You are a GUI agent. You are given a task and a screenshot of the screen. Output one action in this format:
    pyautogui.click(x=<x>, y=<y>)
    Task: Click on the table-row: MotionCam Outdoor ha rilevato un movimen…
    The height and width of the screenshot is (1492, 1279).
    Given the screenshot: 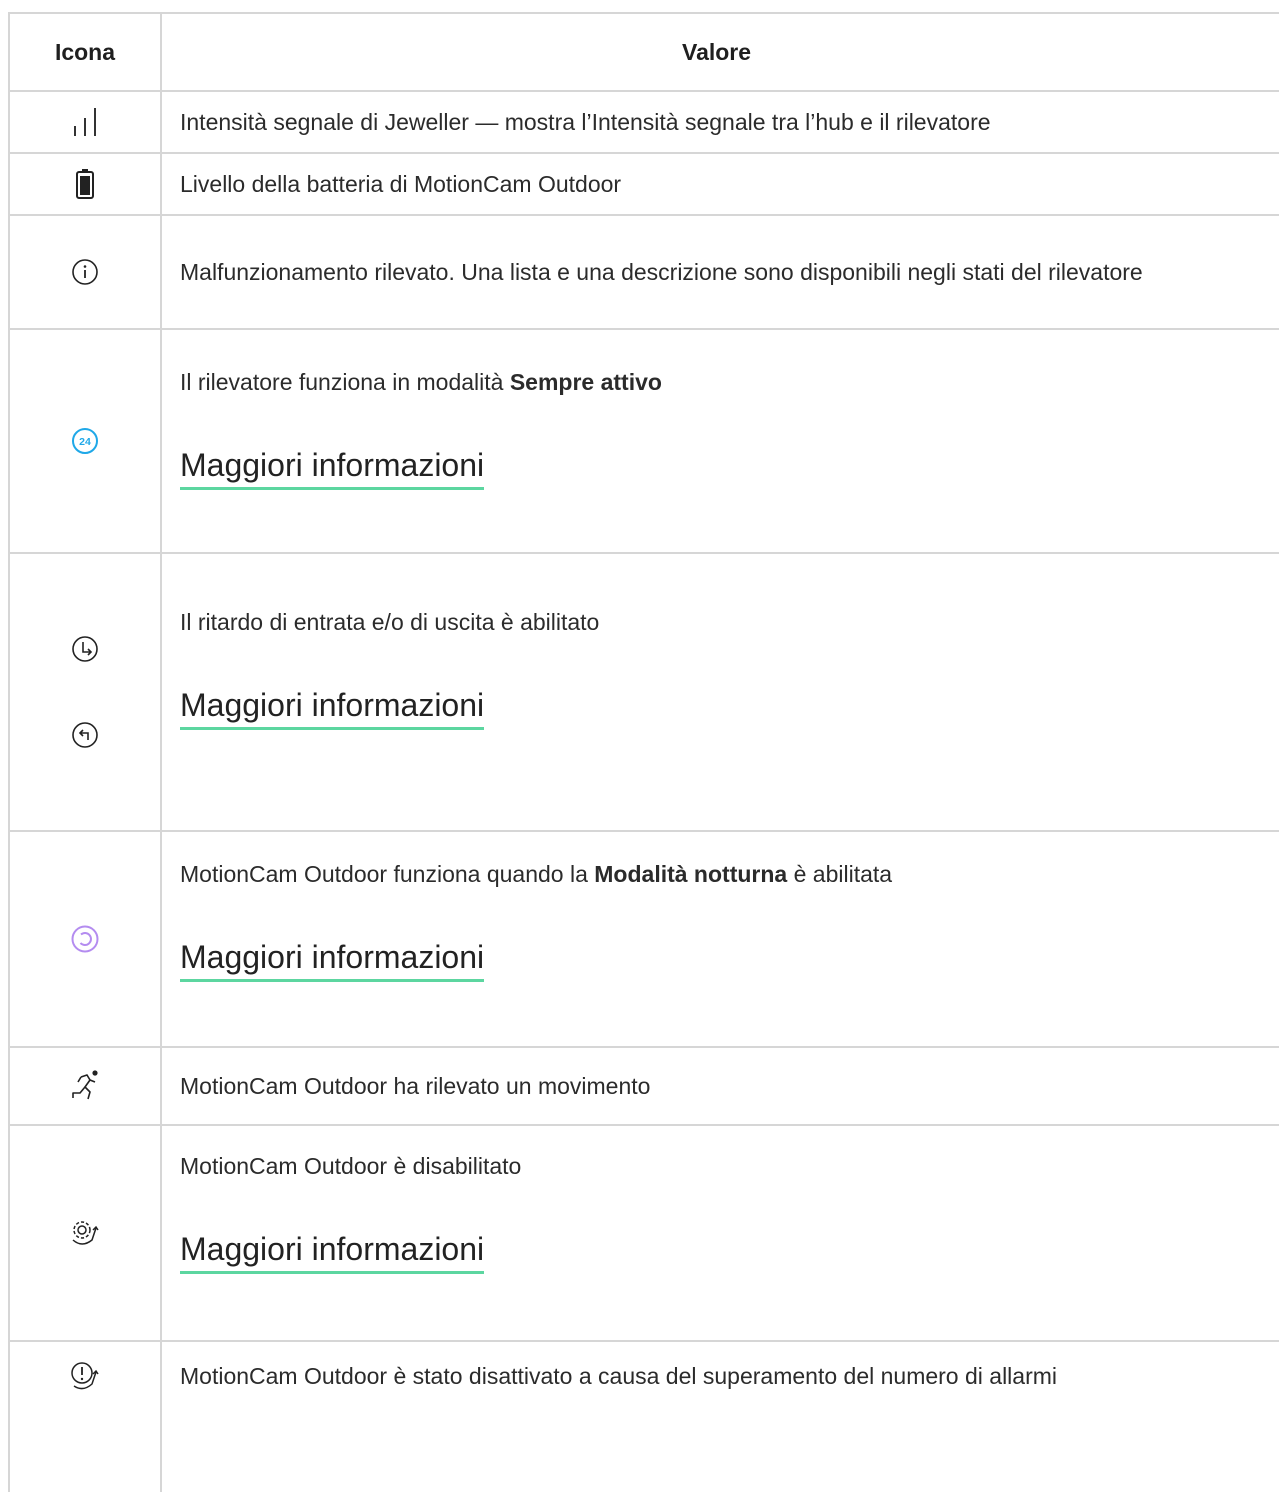 What is the action you would take?
    pyautogui.click(x=644, y=1087)
    